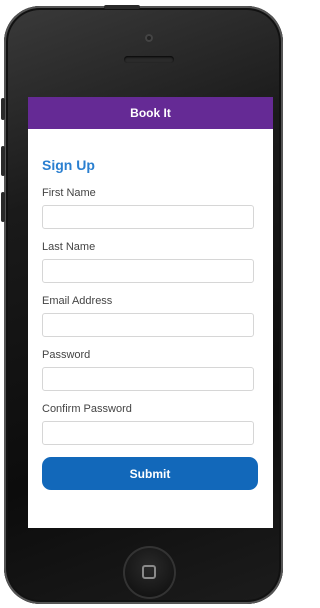 This screenshot has width=320, height=608. What do you see at coordinates (77, 301) in the screenshot?
I see `email-label: Email Address` at bounding box center [77, 301].